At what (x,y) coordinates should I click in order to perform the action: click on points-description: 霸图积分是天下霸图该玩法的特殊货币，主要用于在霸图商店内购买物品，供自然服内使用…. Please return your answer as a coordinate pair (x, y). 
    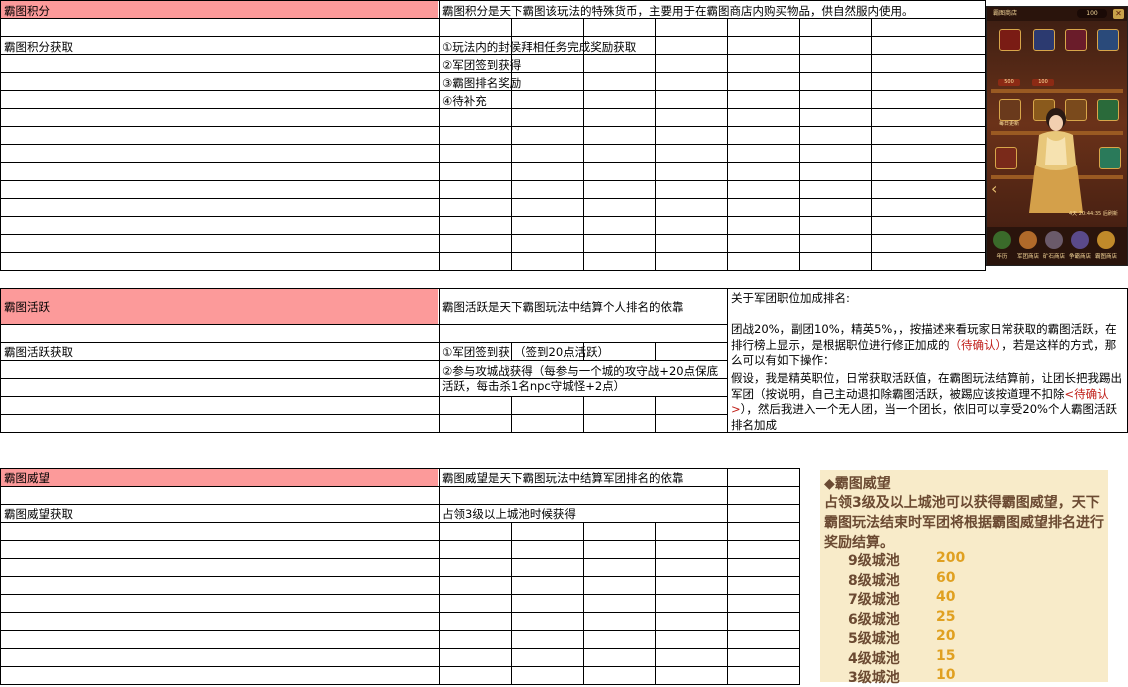
    Looking at the image, I should click on (678, 11).